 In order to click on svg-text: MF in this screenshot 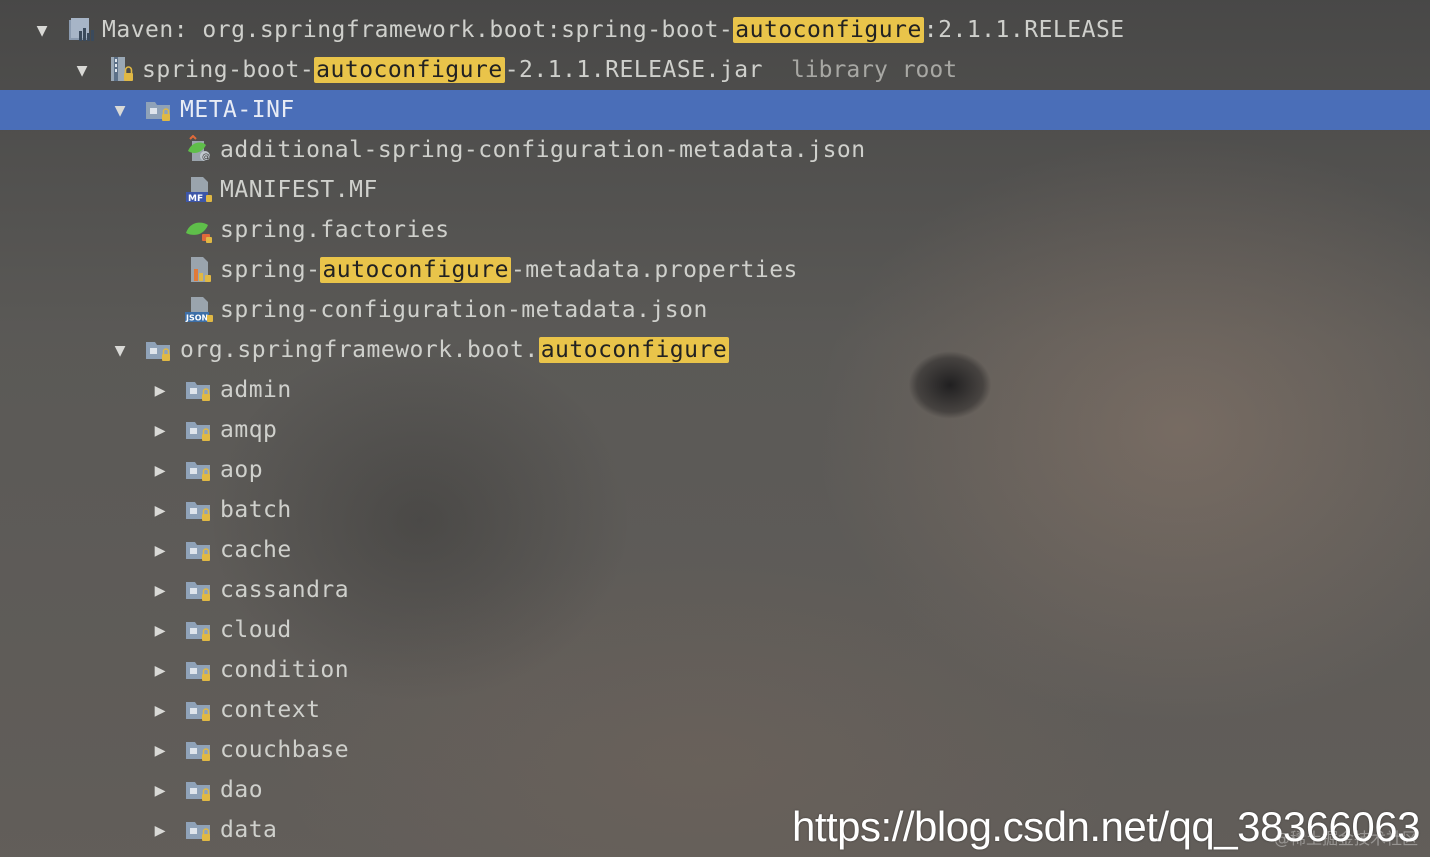, I will do `click(195, 199)`.